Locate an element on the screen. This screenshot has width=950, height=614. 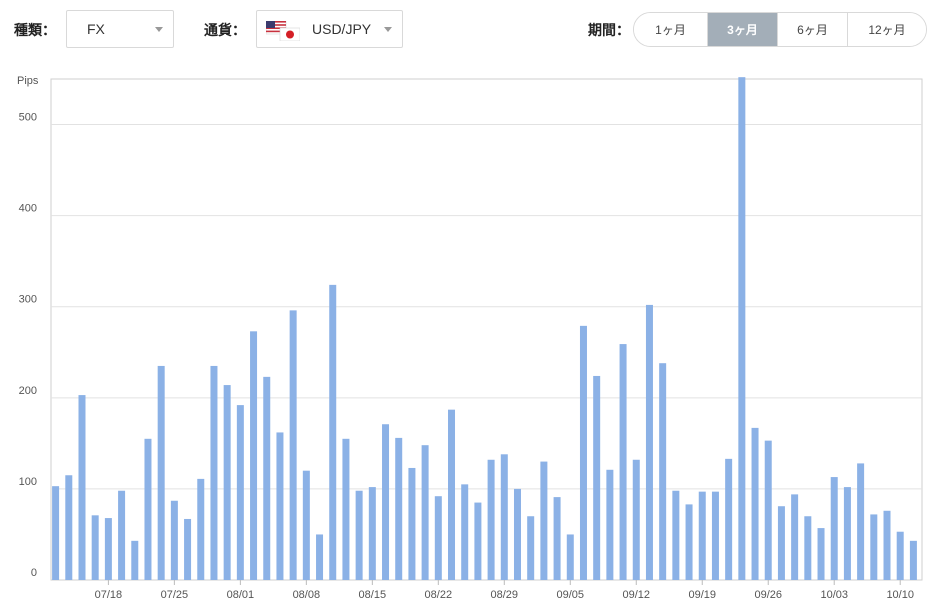
y-tick-label: 300 is located at coordinates (28, 300).